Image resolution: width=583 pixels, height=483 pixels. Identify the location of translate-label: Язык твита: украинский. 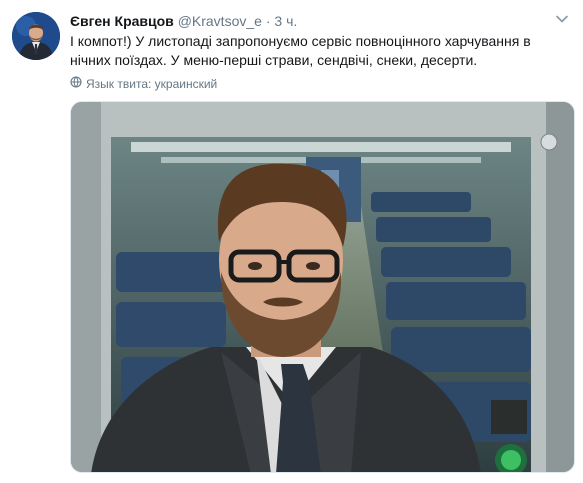
(152, 83).